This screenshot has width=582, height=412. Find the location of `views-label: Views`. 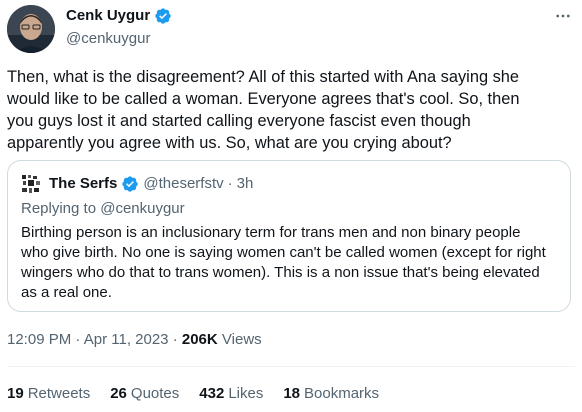

views-label: Views is located at coordinates (241, 339).